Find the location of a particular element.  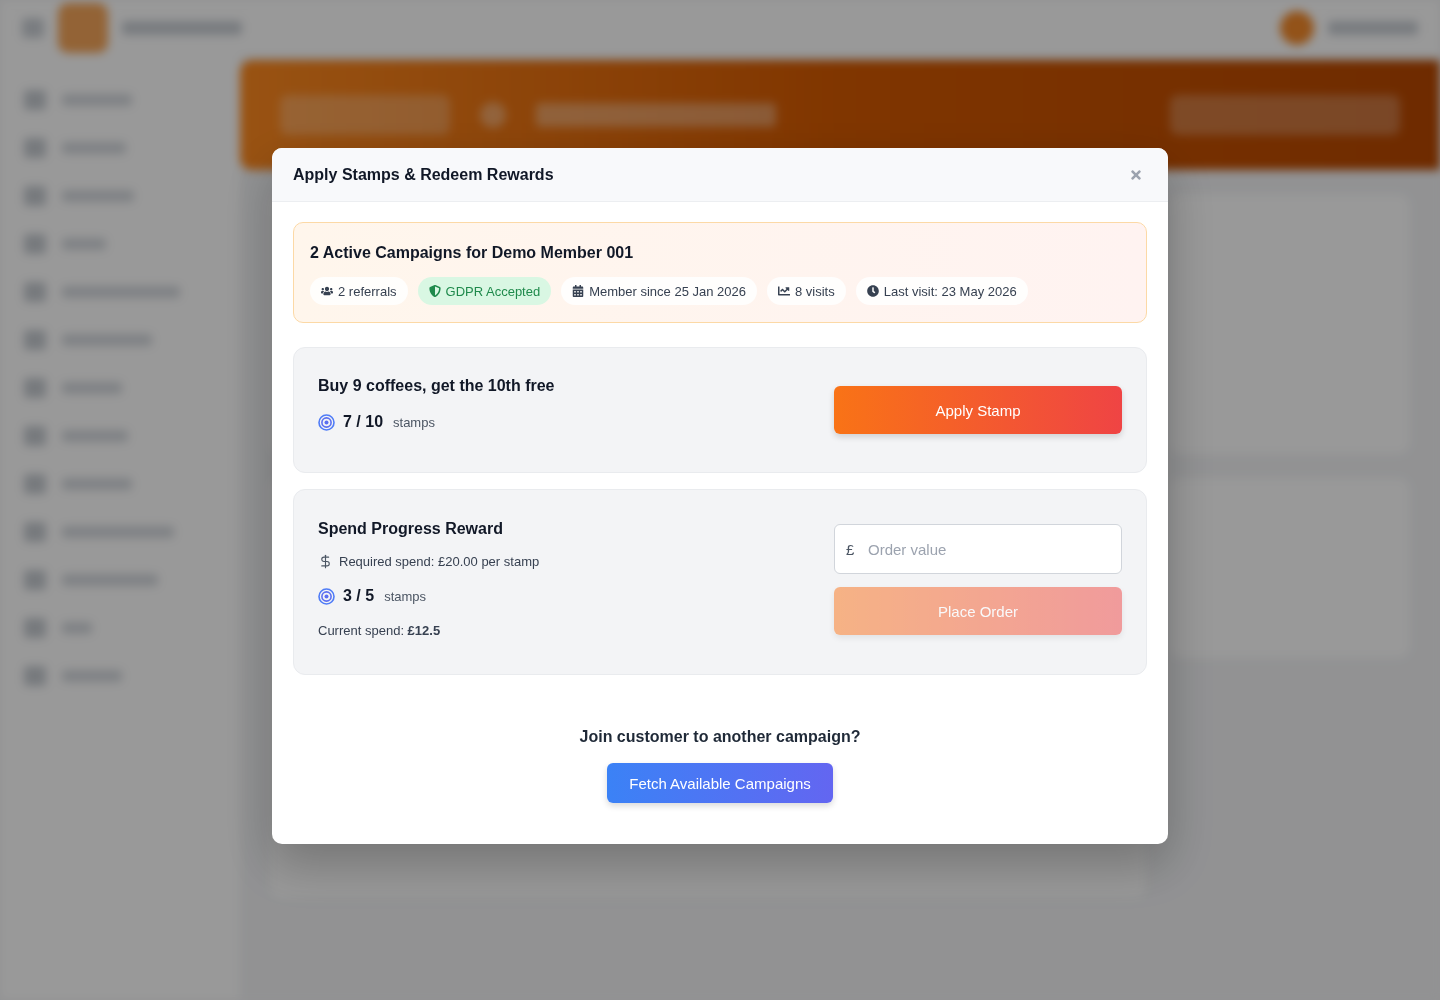

users-icon is located at coordinates (327, 291).